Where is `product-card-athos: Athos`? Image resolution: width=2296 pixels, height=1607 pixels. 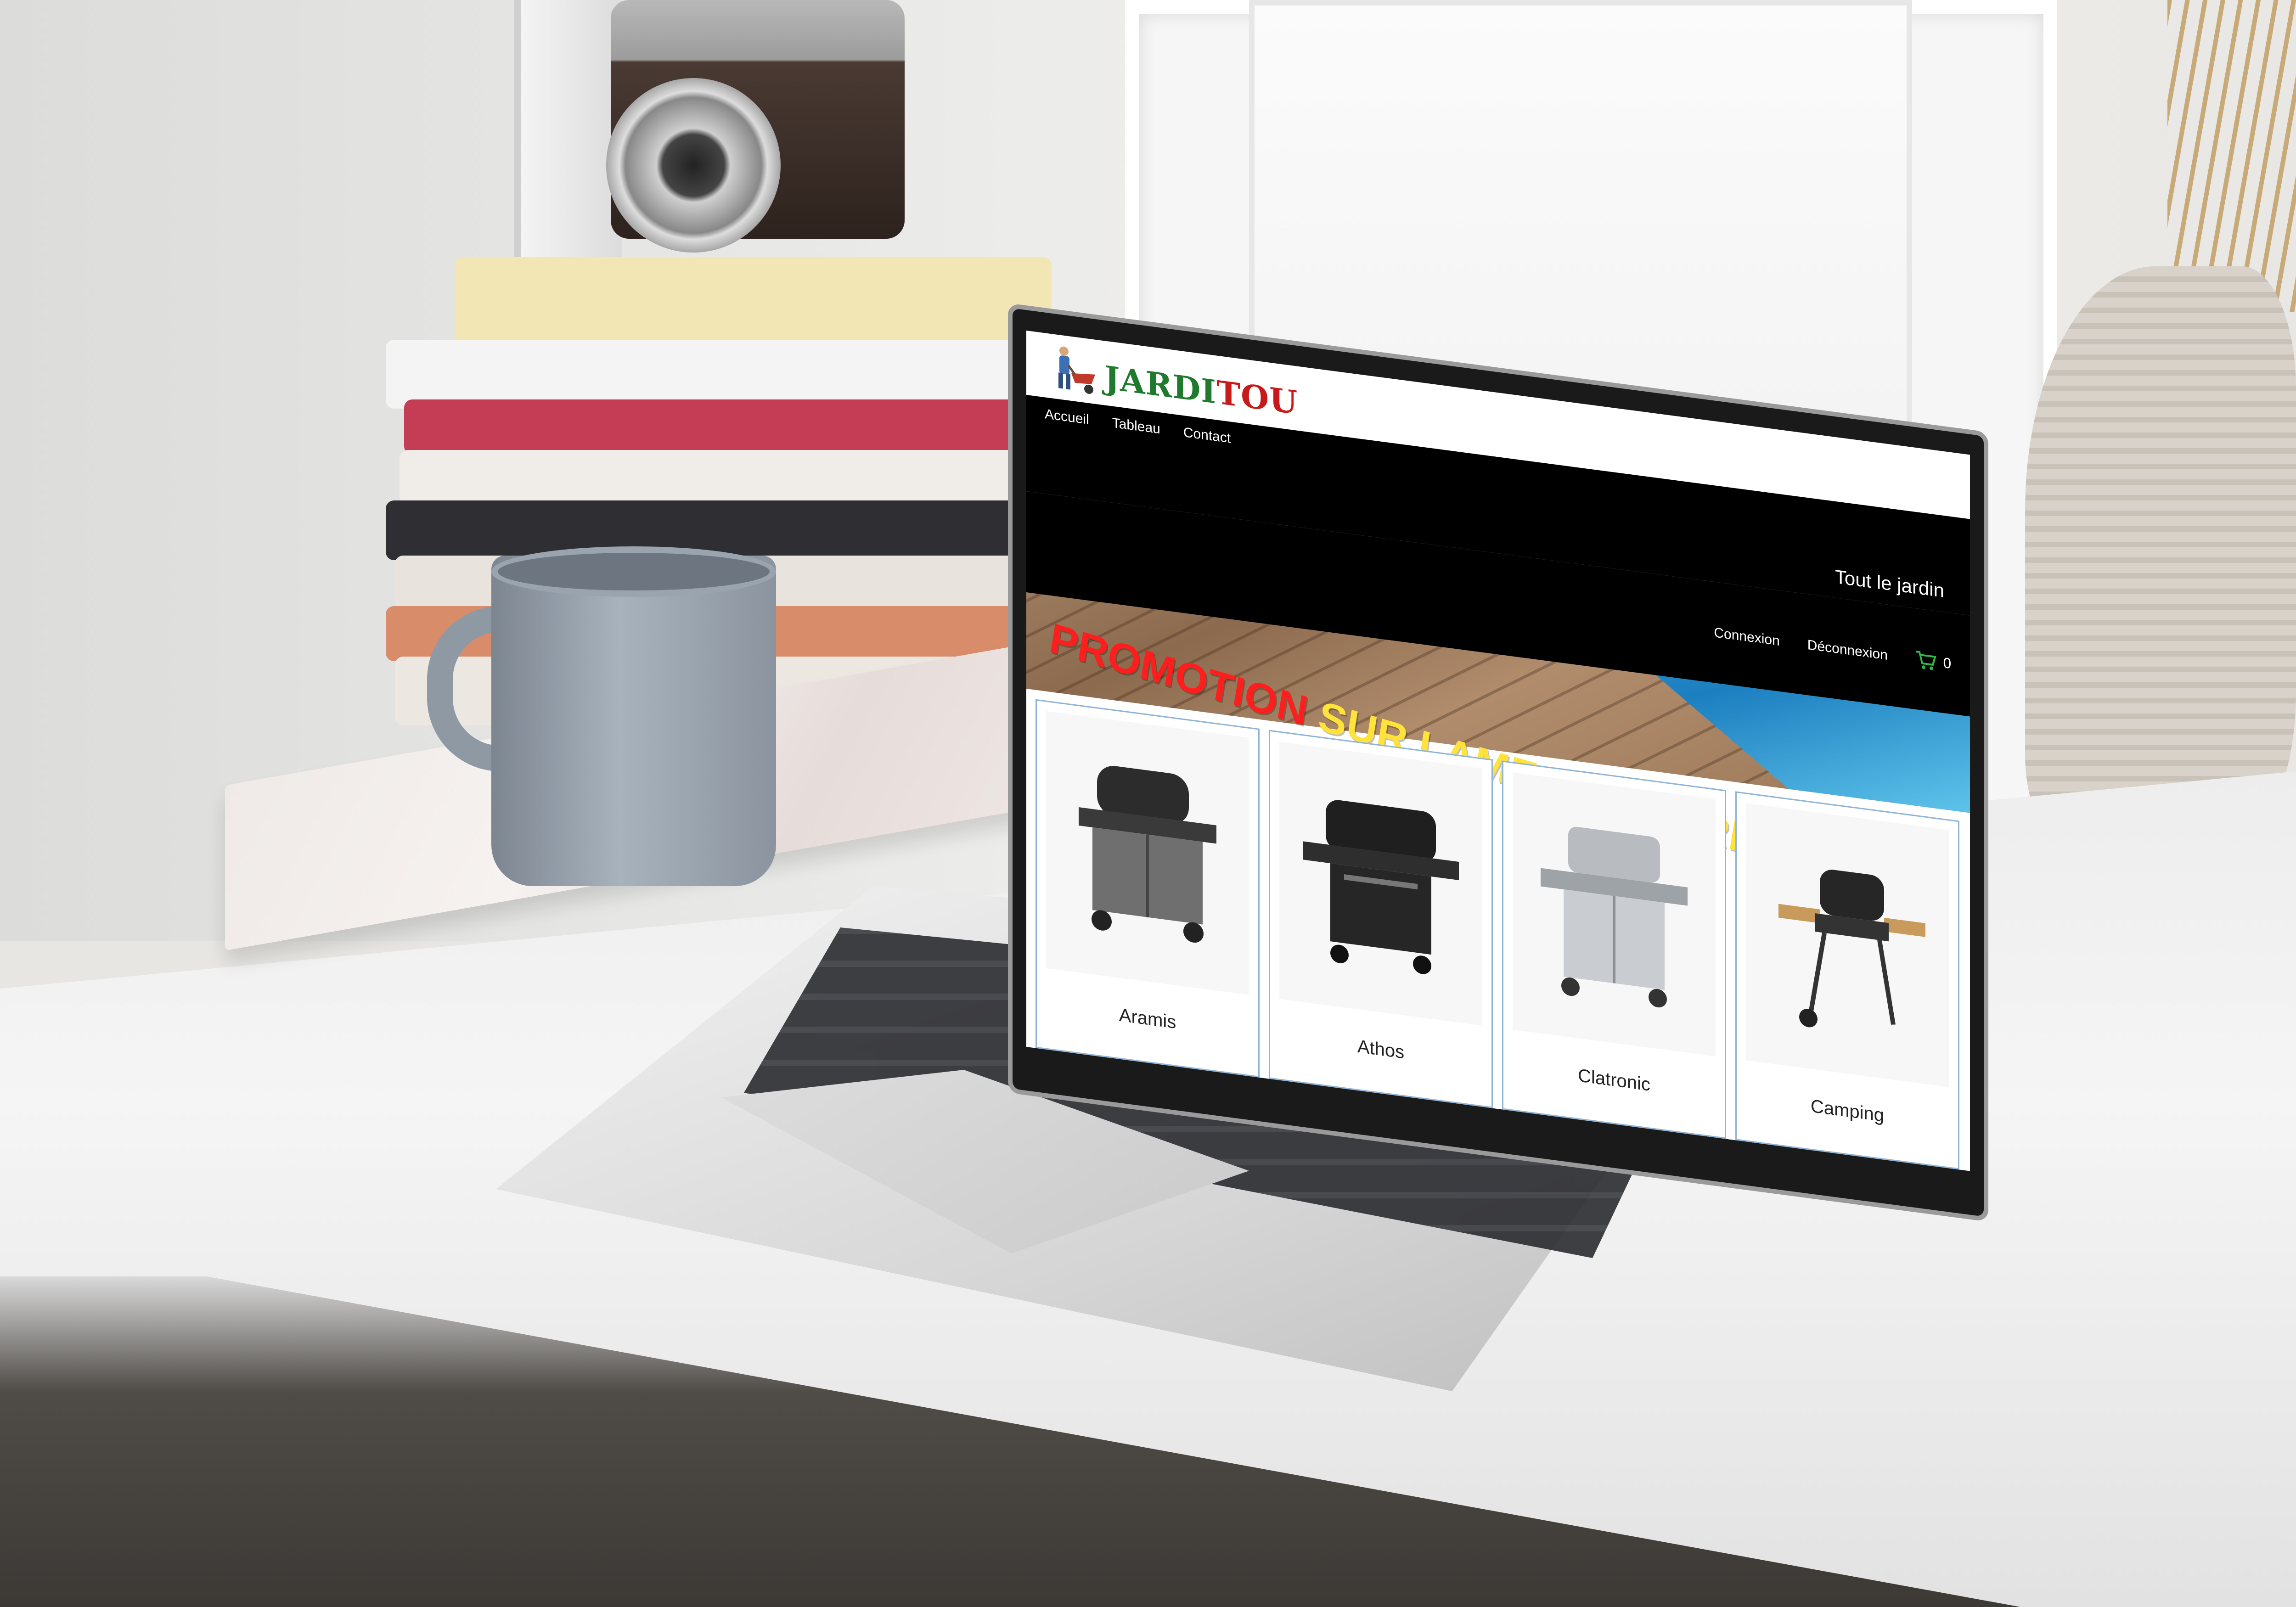
product-card-athos: Athos is located at coordinates (1381, 919).